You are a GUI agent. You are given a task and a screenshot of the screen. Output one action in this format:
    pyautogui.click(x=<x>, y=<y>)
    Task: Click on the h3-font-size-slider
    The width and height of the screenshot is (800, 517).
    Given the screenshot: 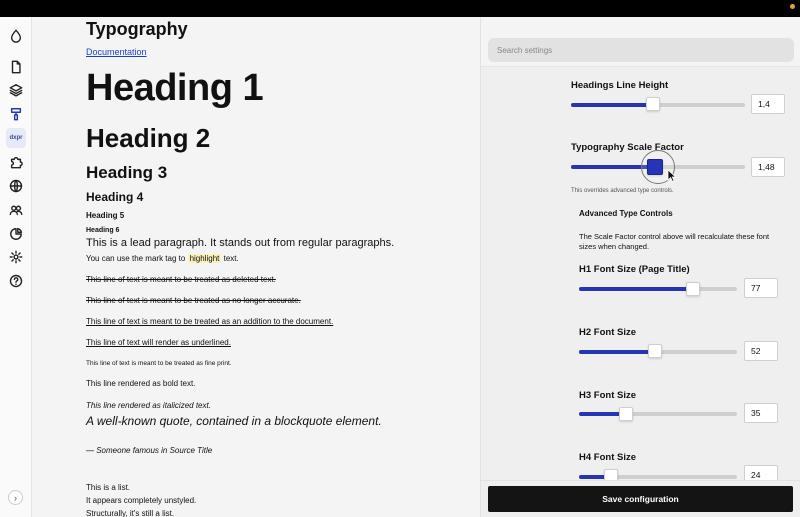 What is the action you would take?
    pyautogui.click(x=658, y=414)
    